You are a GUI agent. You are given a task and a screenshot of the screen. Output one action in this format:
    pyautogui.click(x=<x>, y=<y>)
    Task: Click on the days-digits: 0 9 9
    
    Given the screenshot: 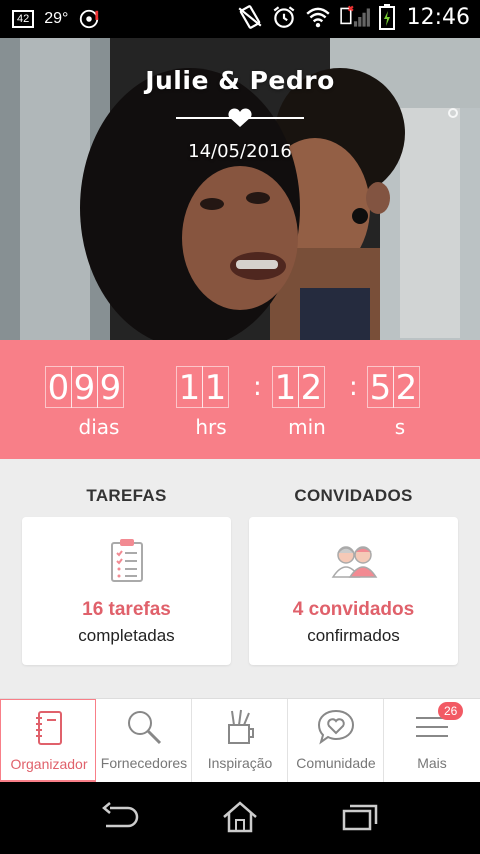 What is the action you would take?
    pyautogui.click(x=84, y=387)
    